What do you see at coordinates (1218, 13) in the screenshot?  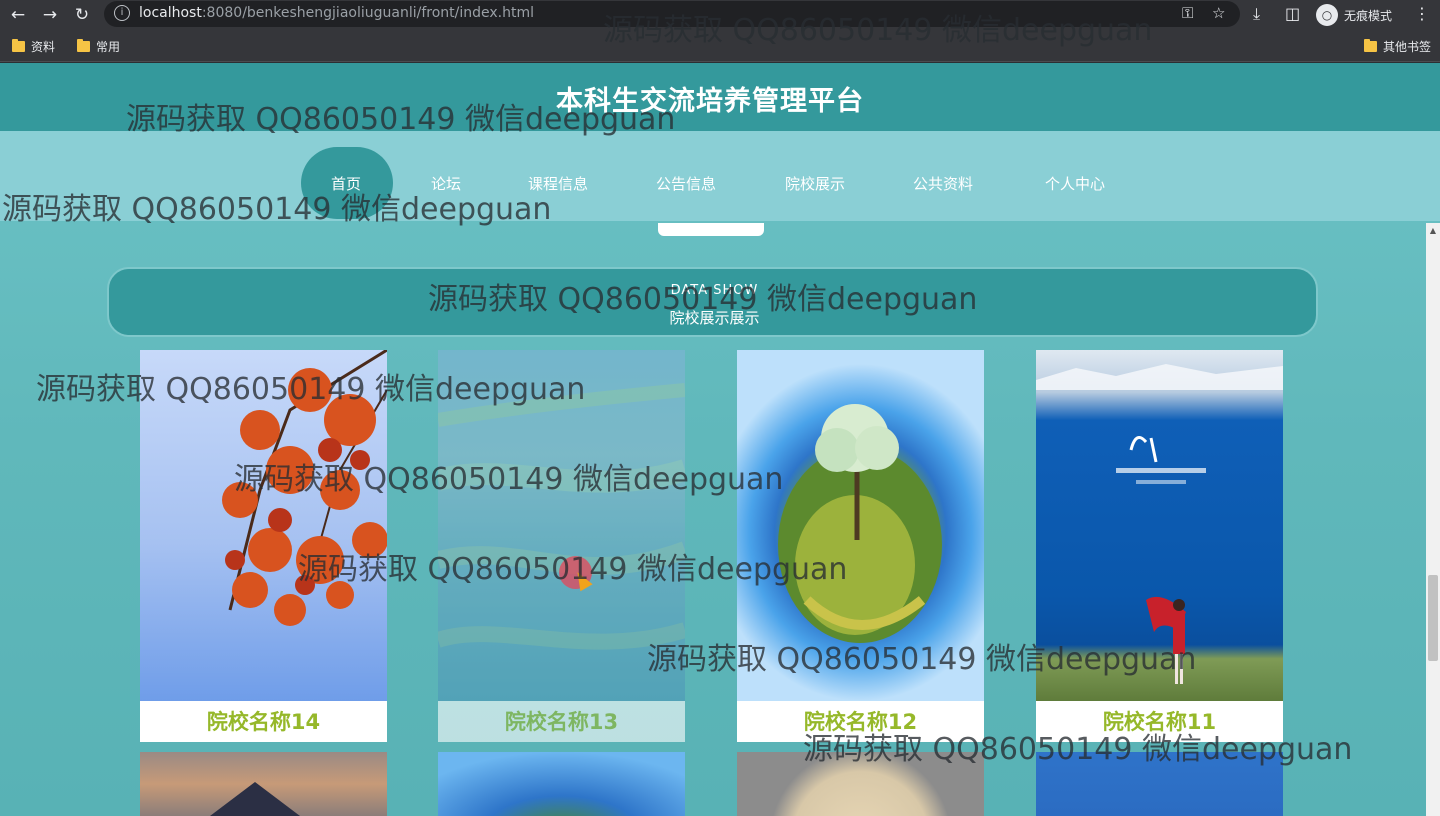 I see `star-bookmark-icon: ☆` at bounding box center [1218, 13].